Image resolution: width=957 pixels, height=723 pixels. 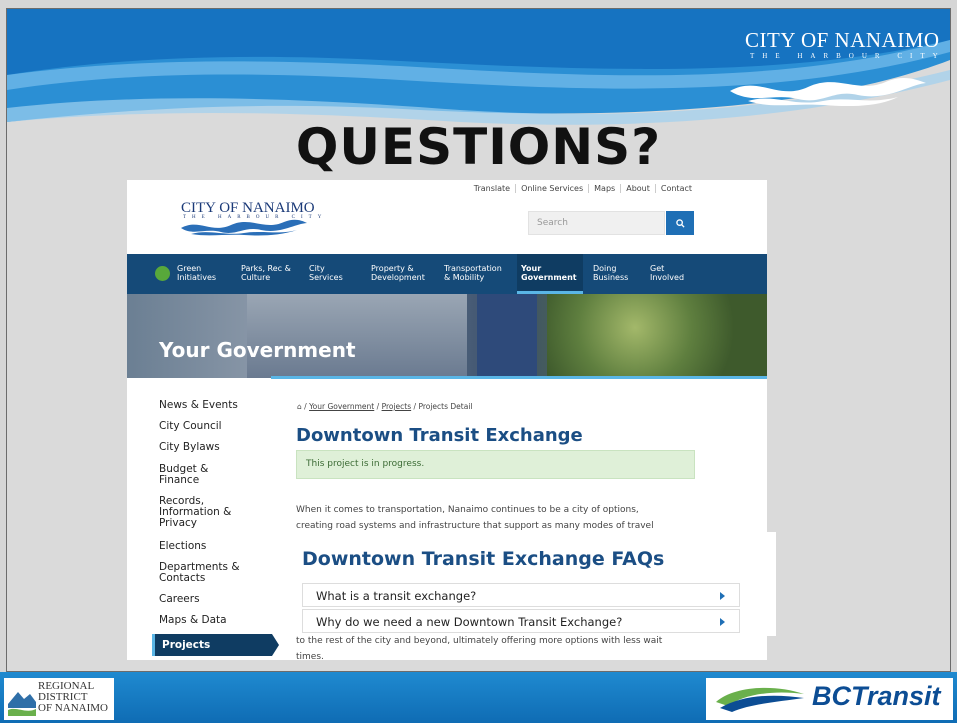 I want to click on nav-transportation-mobility: Transportation & Mobility, so click(x=473, y=273).